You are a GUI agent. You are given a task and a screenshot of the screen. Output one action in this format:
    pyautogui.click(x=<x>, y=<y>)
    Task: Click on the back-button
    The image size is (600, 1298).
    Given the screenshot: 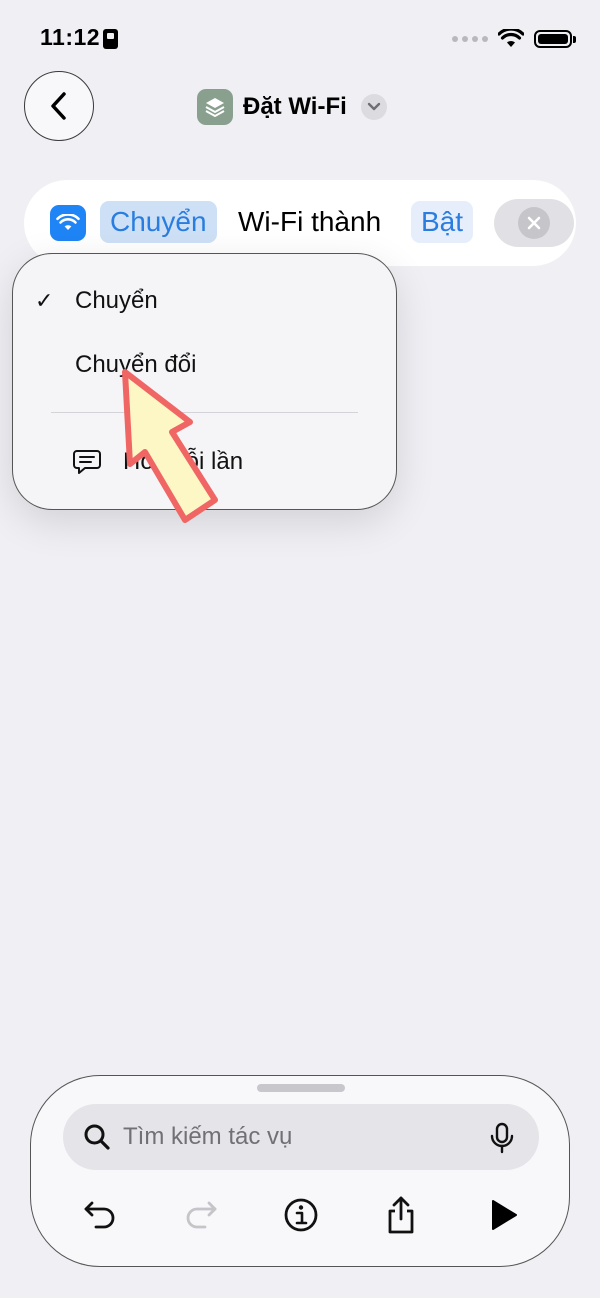 What is the action you would take?
    pyautogui.click(x=59, y=106)
    